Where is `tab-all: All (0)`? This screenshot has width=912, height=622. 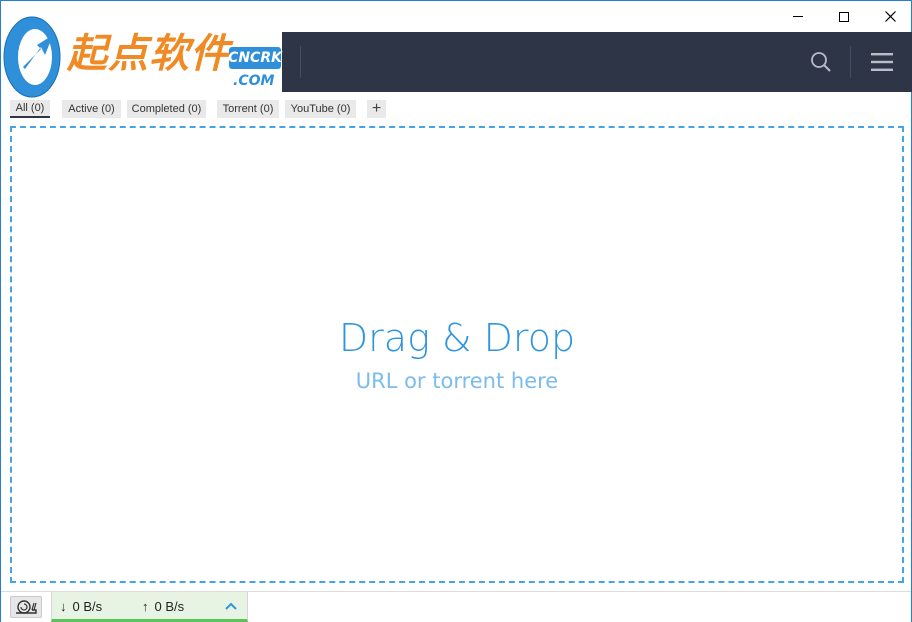 tab-all: All (0) is located at coordinates (30, 109).